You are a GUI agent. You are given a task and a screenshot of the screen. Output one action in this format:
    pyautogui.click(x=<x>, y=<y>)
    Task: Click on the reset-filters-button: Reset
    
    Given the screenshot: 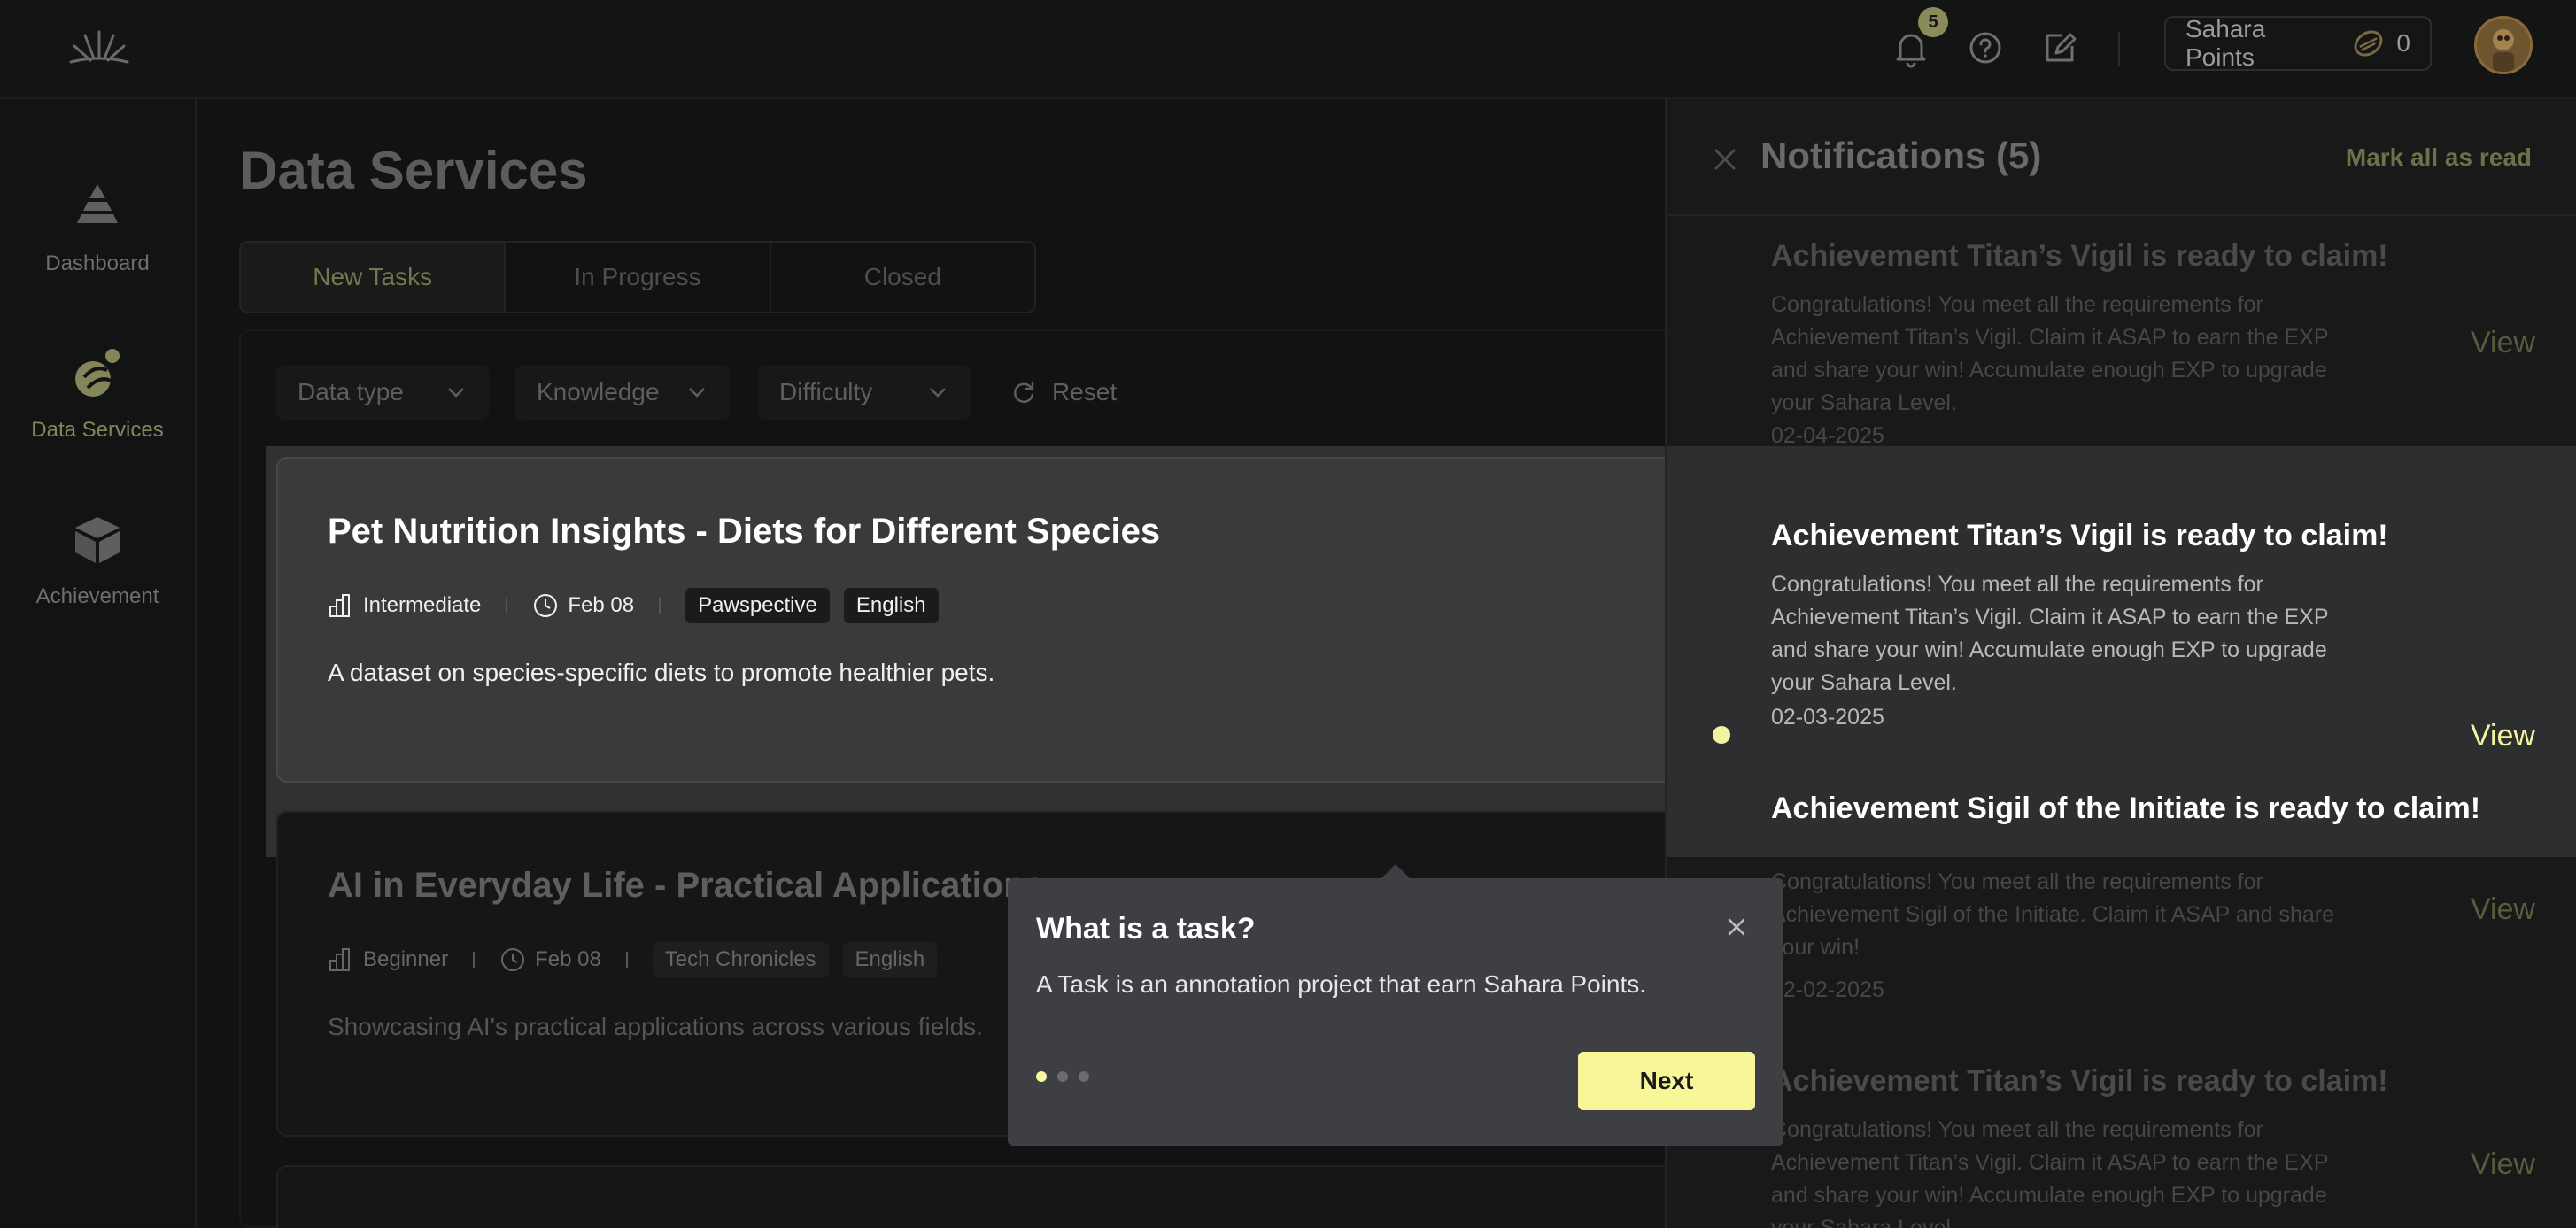 What is the action you would take?
    pyautogui.click(x=1063, y=392)
    